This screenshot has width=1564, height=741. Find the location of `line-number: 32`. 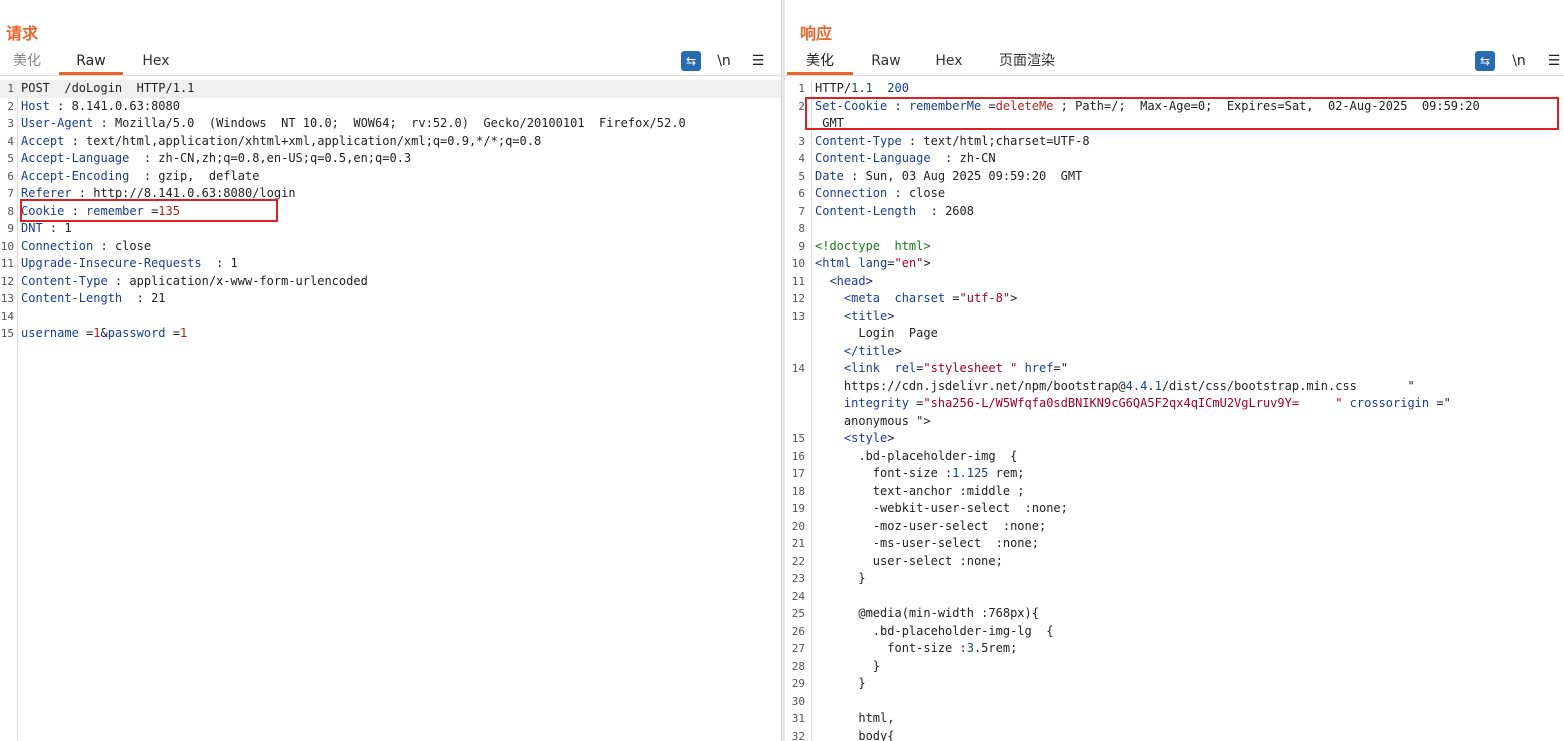

line-number: 32 is located at coordinates (798, 735).